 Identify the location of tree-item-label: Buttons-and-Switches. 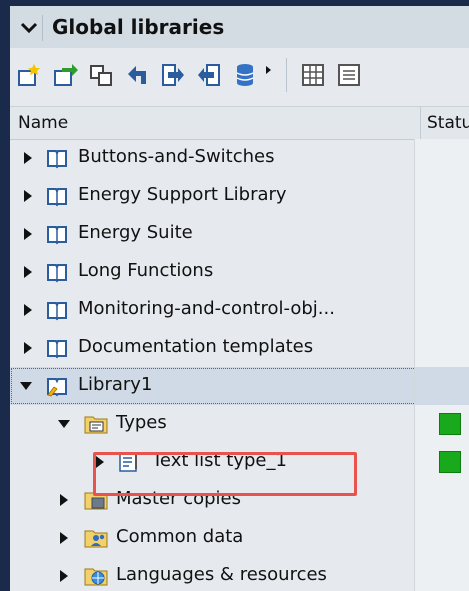
(176, 156).